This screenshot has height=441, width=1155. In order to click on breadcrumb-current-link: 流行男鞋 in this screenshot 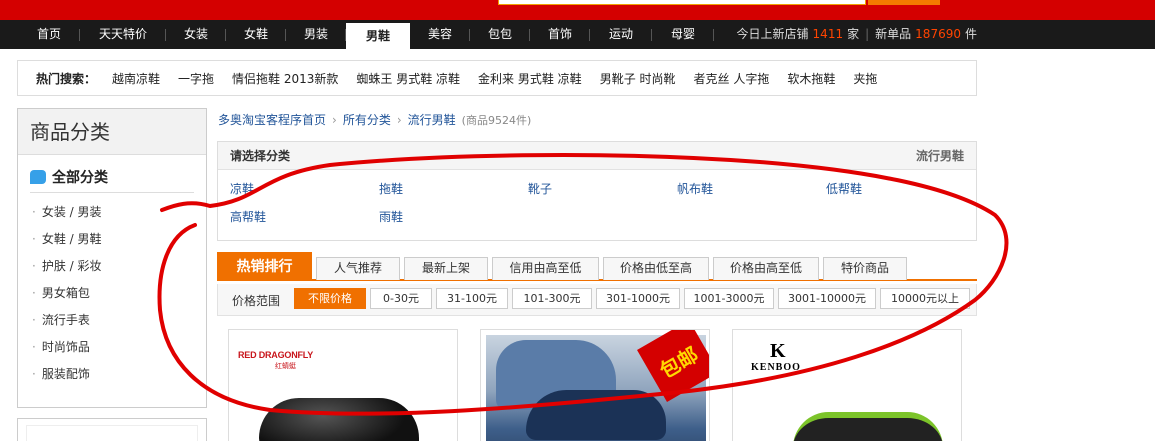, I will do `click(432, 120)`.